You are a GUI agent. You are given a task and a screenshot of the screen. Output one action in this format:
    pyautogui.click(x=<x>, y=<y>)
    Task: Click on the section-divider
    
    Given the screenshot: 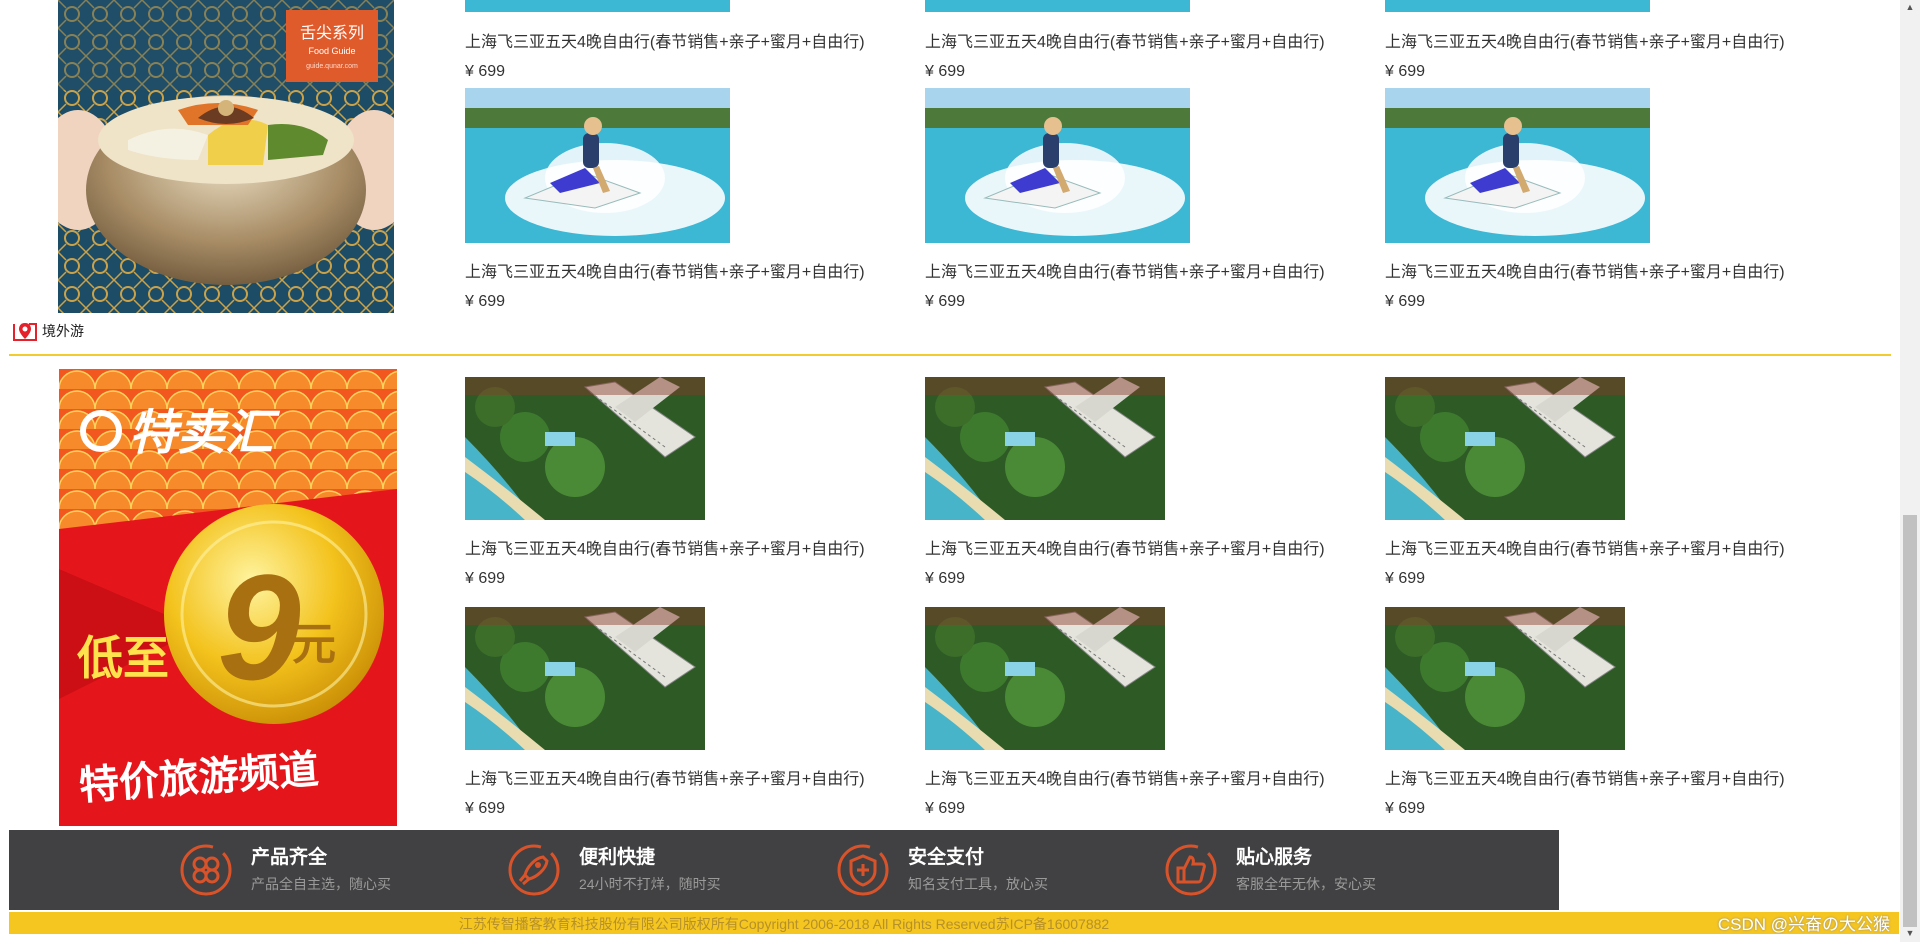 What is the action you would take?
    pyautogui.click(x=950, y=355)
    